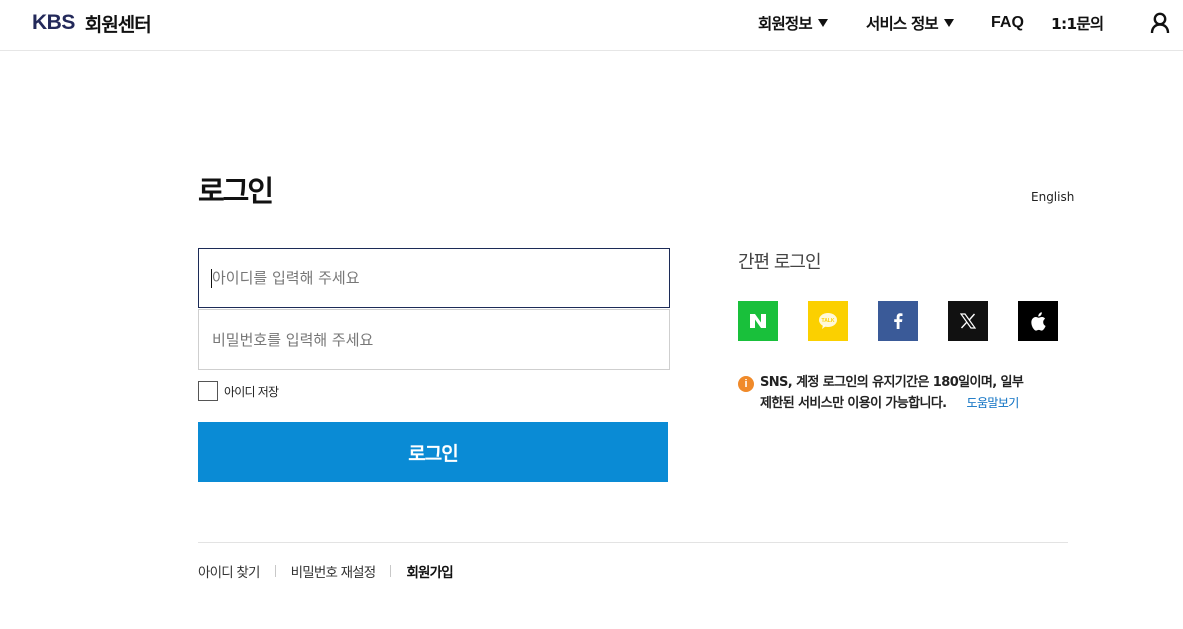 The width and height of the screenshot is (1183, 629). What do you see at coordinates (433, 452) in the screenshot?
I see `login-button: 로그인` at bounding box center [433, 452].